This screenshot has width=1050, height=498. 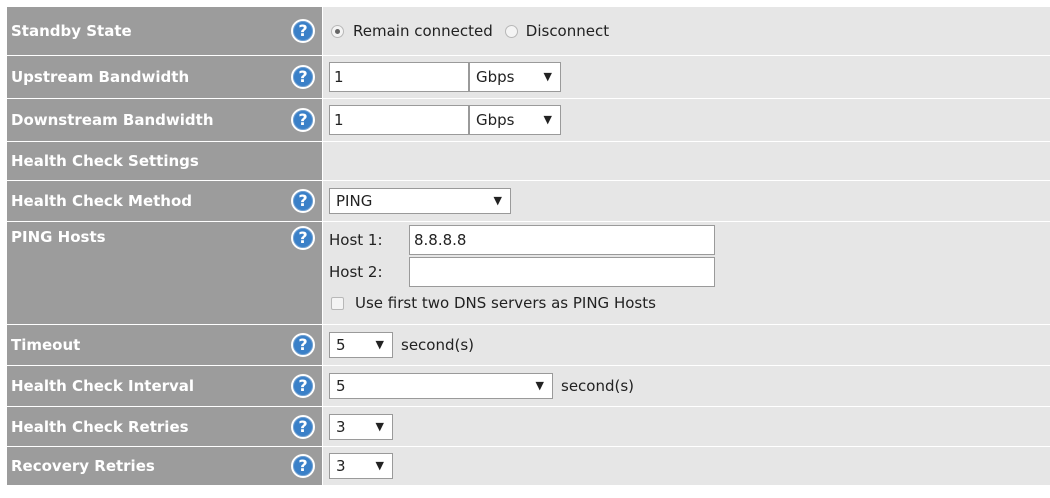 What do you see at coordinates (686, 77) in the screenshot?
I see `upstream-bandwidth-content: 1 Gbps ▼` at bounding box center [686, 77].